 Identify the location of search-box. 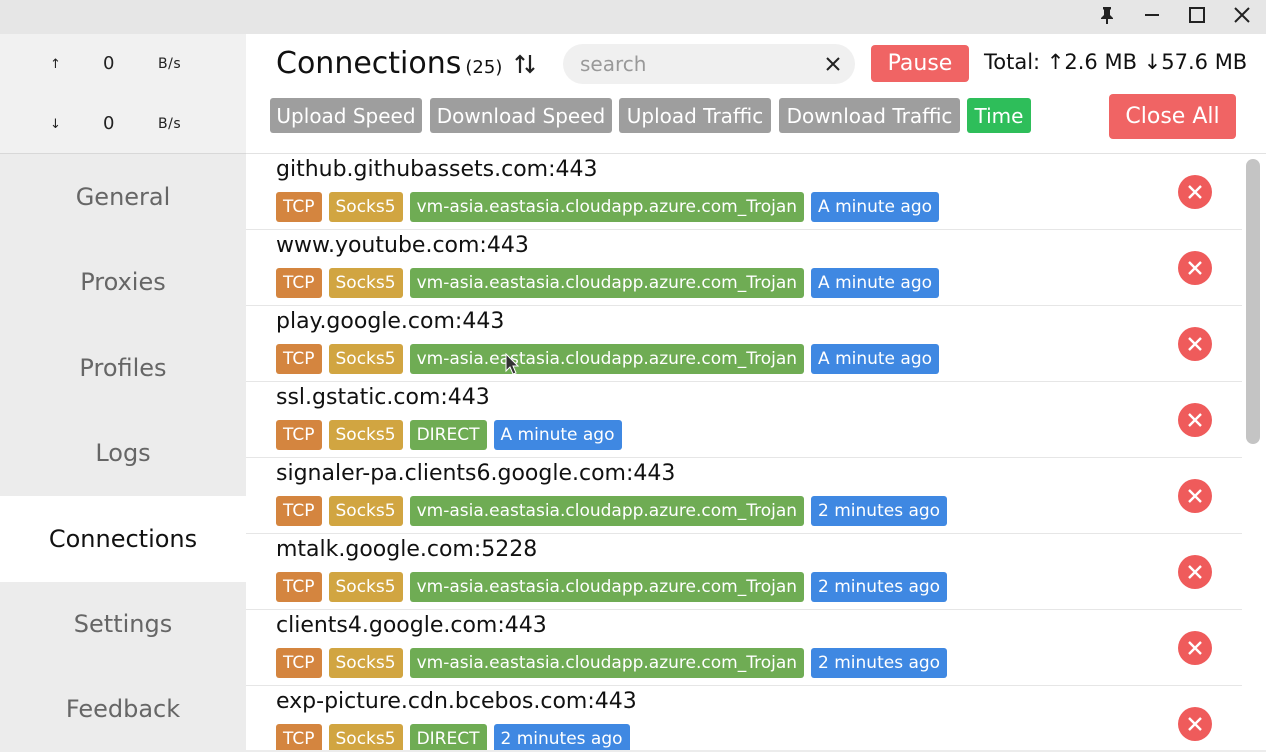
(709, 64).